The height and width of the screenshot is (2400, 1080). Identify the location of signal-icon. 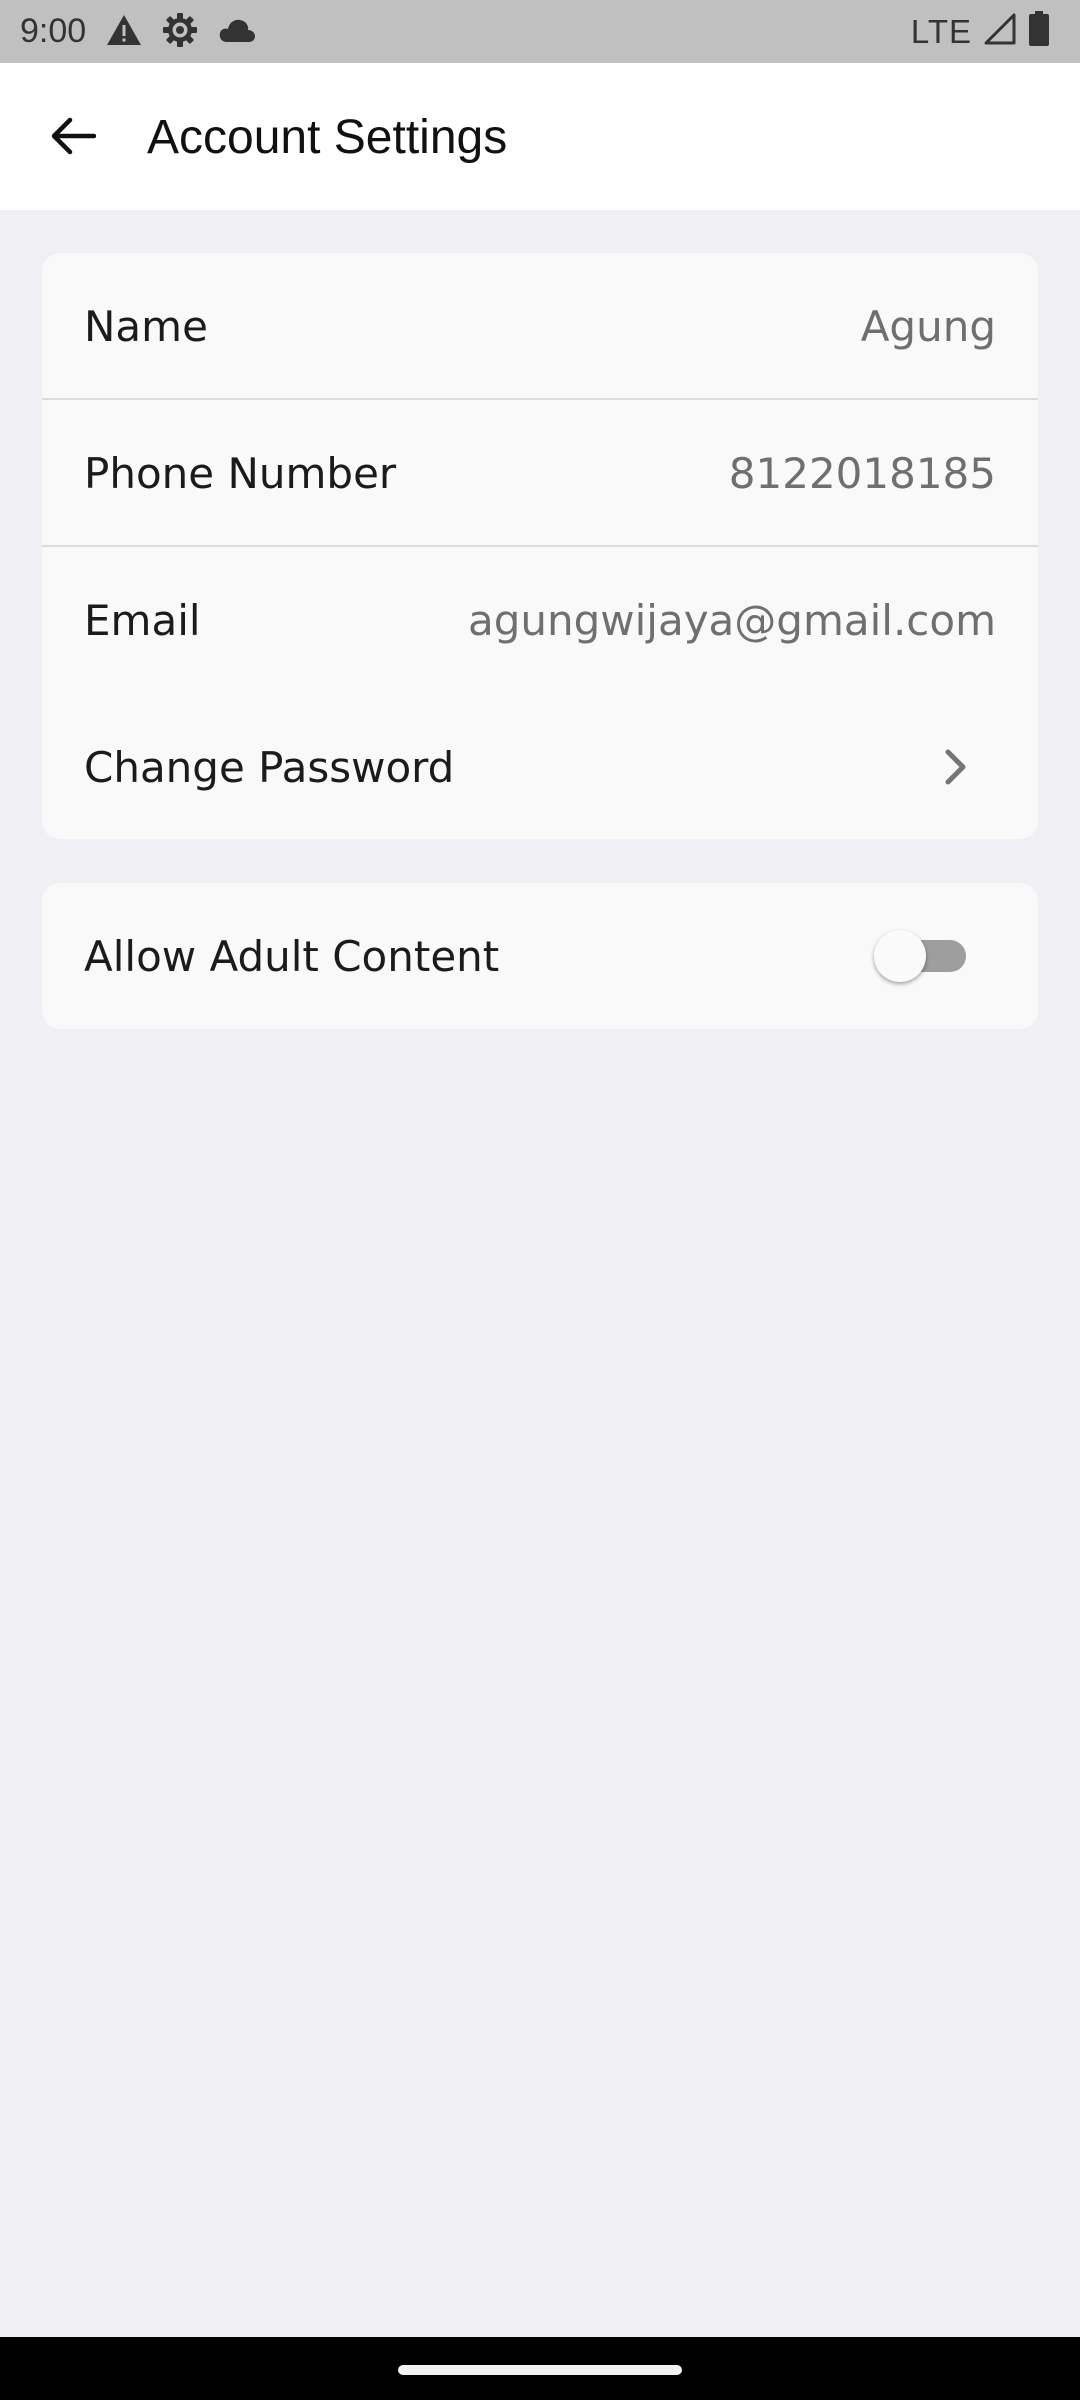
(1000, 31).